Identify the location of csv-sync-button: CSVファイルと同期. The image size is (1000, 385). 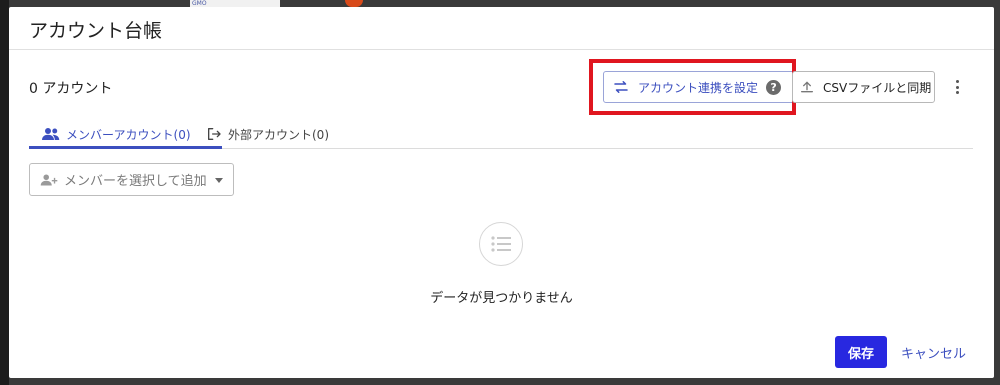
(863, 87).